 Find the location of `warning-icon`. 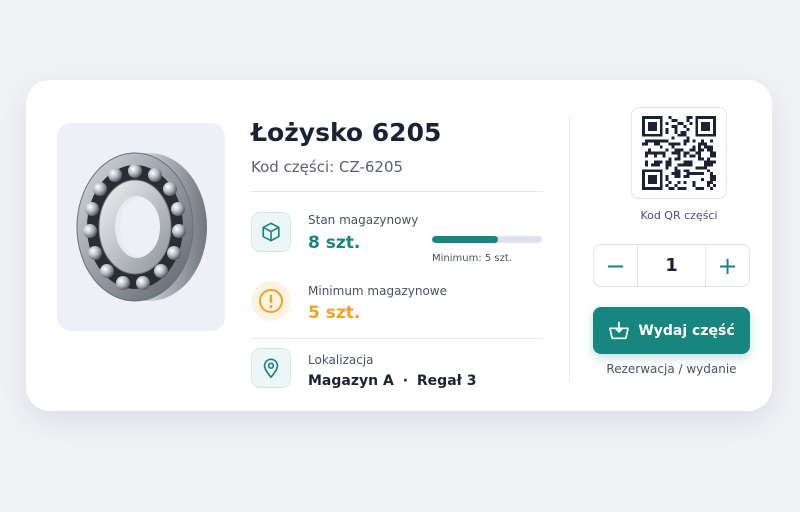

warning-icon is located at coordinates (271, 301).